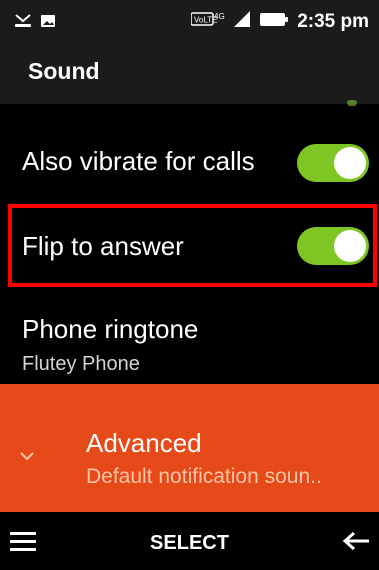  I want to click on arrow-left-icon, so click(356, 543).